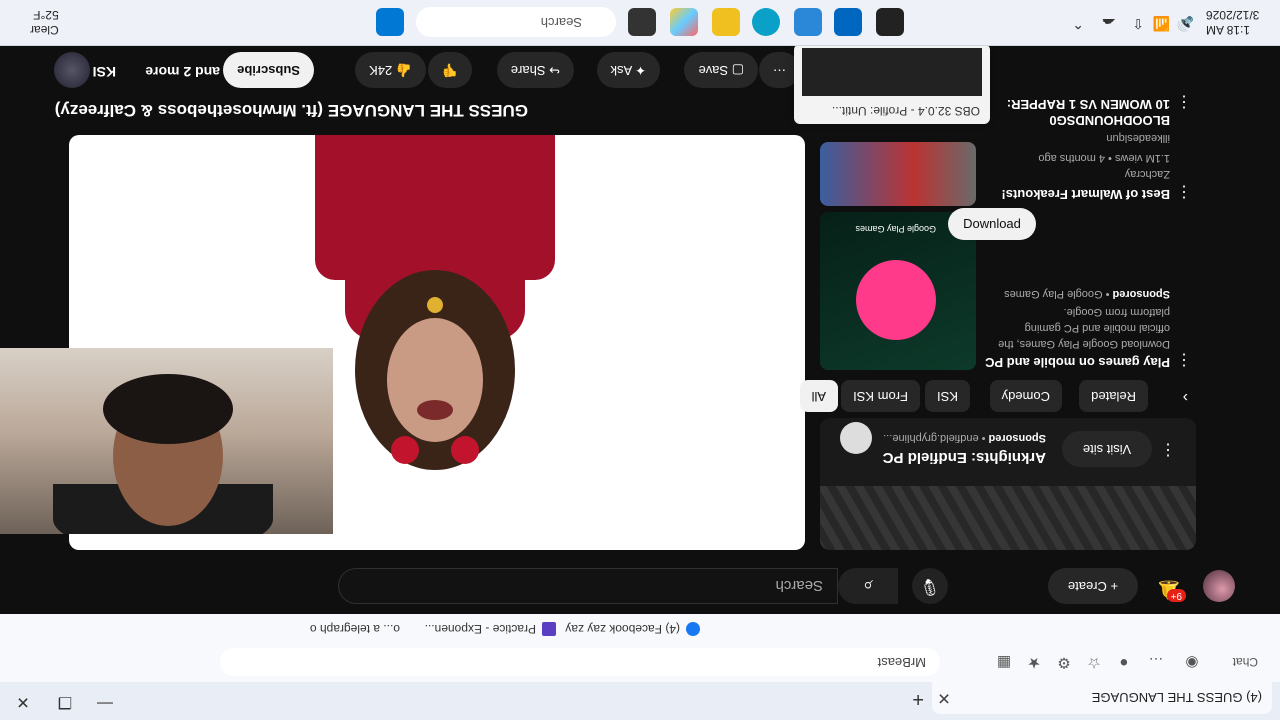  I want to click on like-button: 👍 24K, so click(390, 70).